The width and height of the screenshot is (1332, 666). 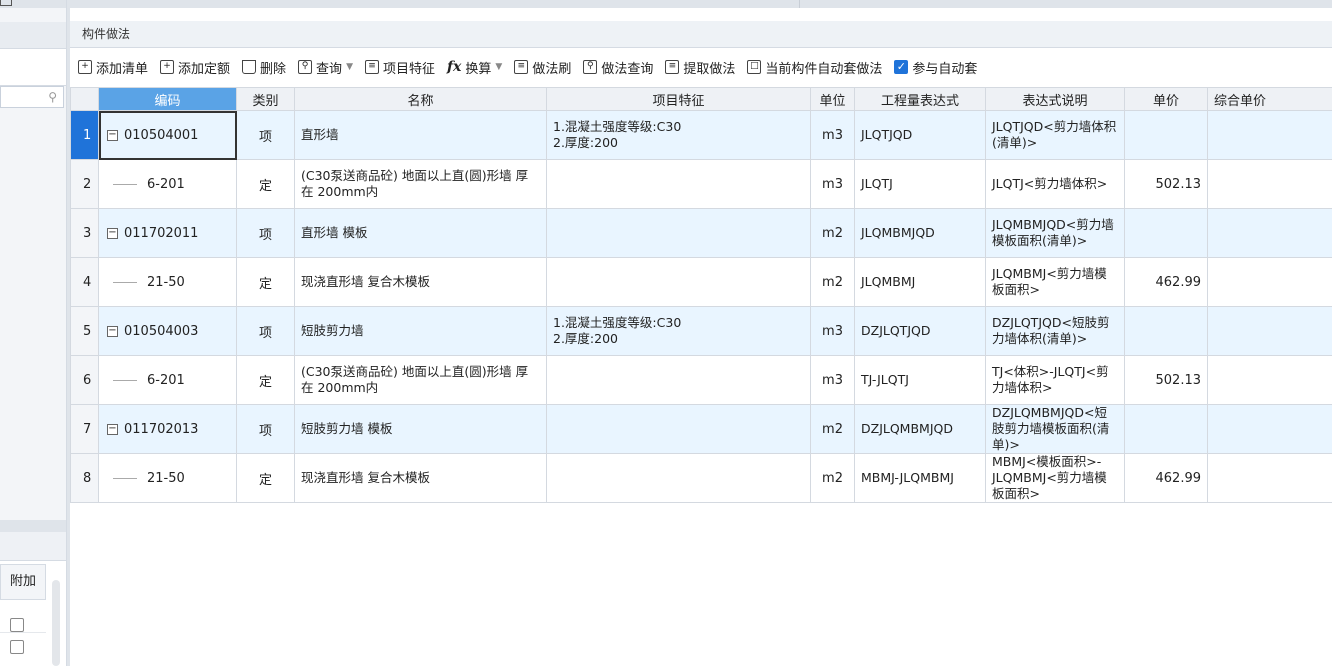 What do you see at coordinates (1055, 478) in the screenshot?
I see `row-expr-desc: MBMJ<模板面积>-JLQMBMJ<剪力墙模板面积>` at bounding box center [1055, 478].